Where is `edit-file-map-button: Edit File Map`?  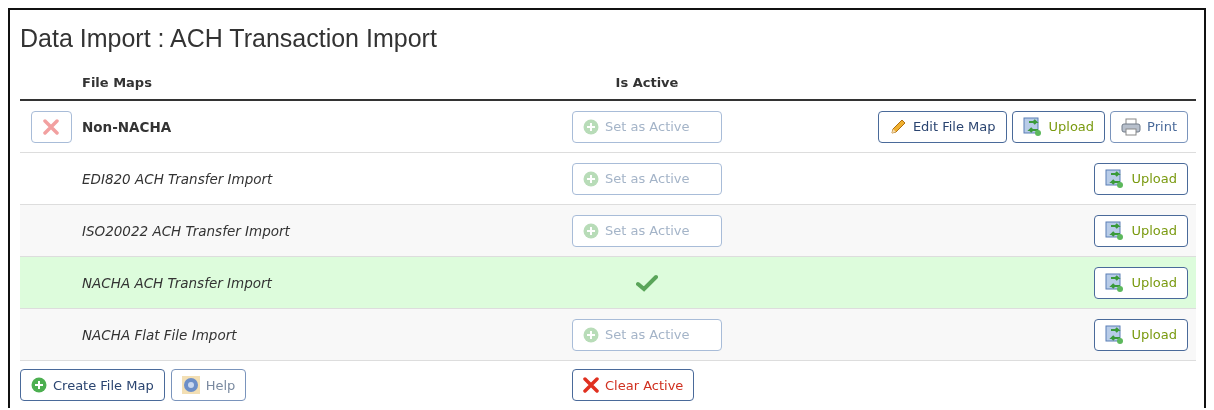 edit-file-map-button: Edit File Map is located at coordinates (942, 126).